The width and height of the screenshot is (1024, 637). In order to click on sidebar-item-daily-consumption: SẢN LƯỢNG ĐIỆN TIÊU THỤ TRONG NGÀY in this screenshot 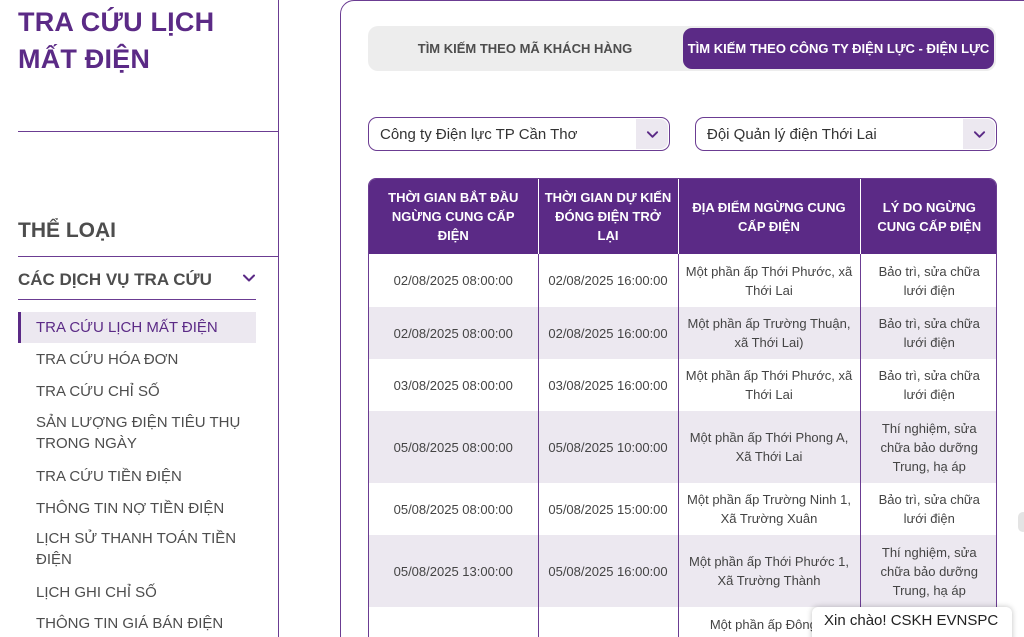, I will do `click(137, 434)`.